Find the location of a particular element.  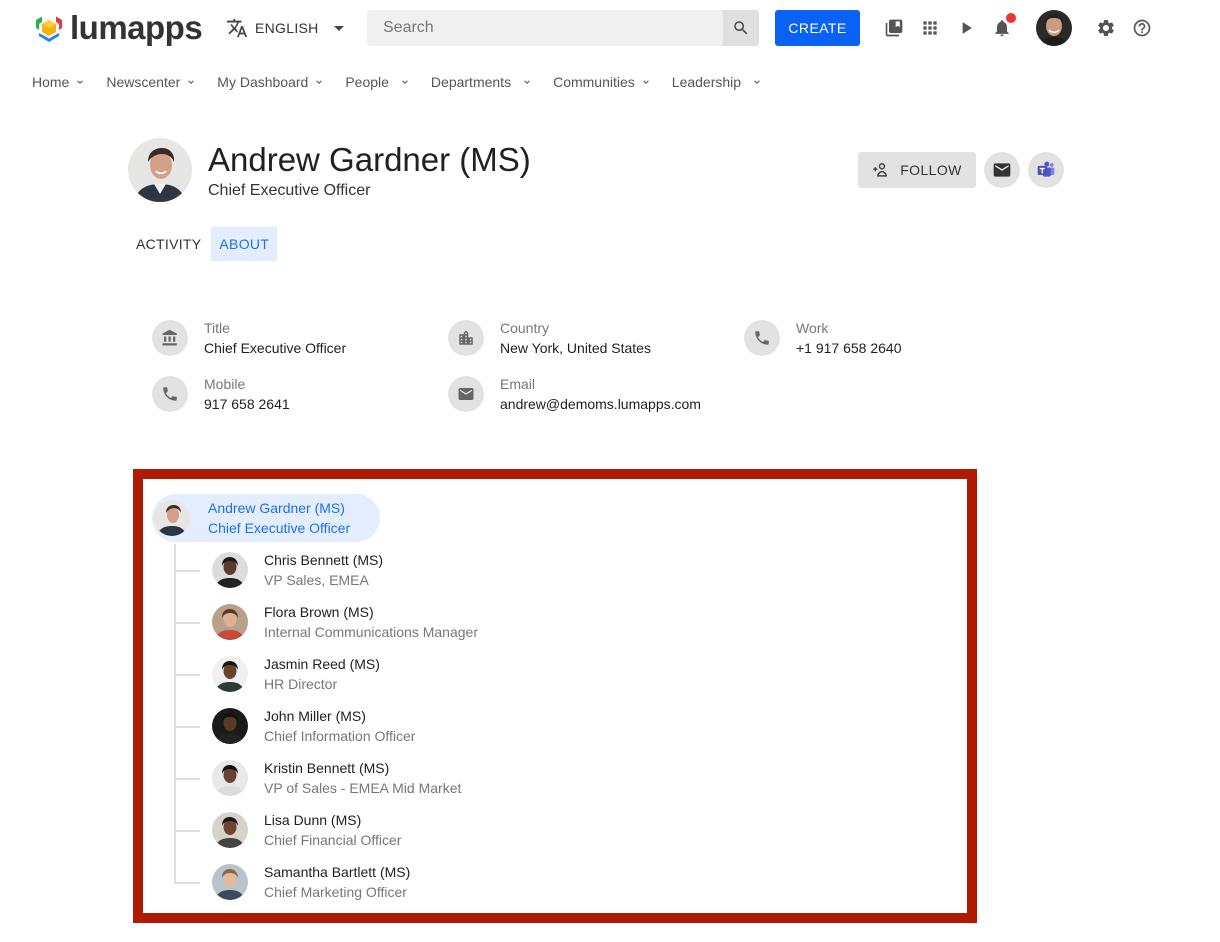

user-avatar is located at coordinates (1054, 28).